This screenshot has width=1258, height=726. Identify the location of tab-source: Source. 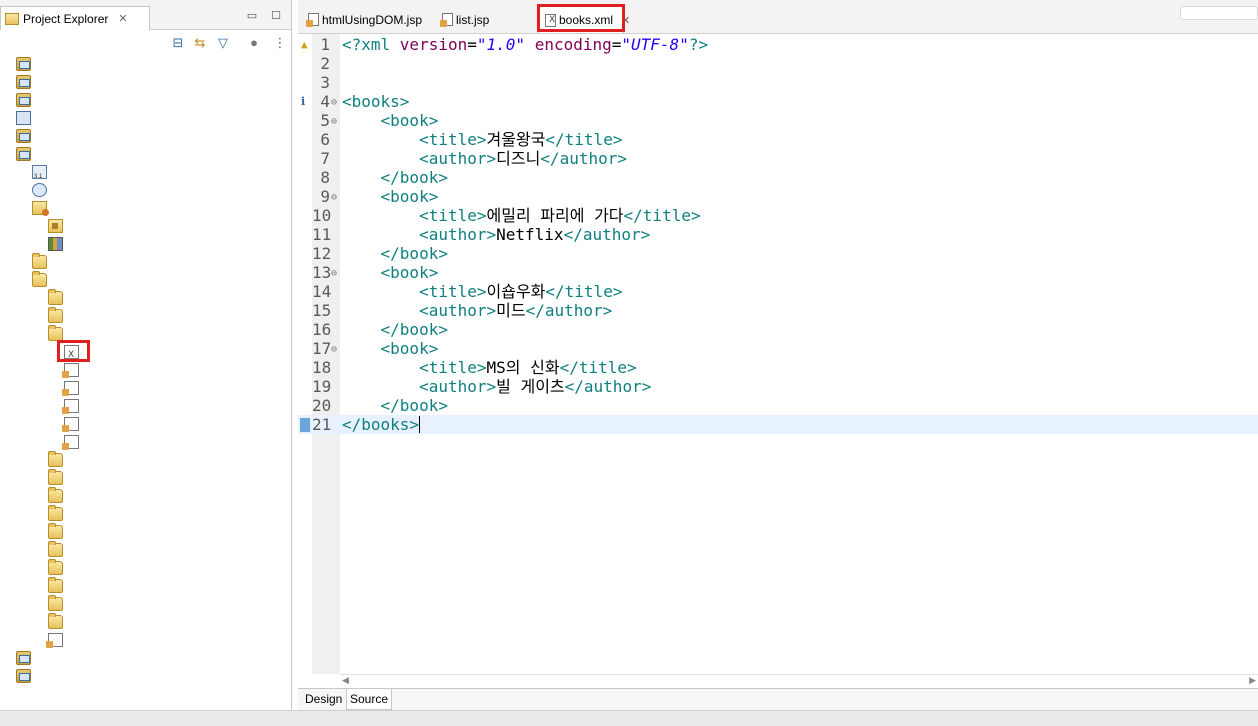
(369, 699).